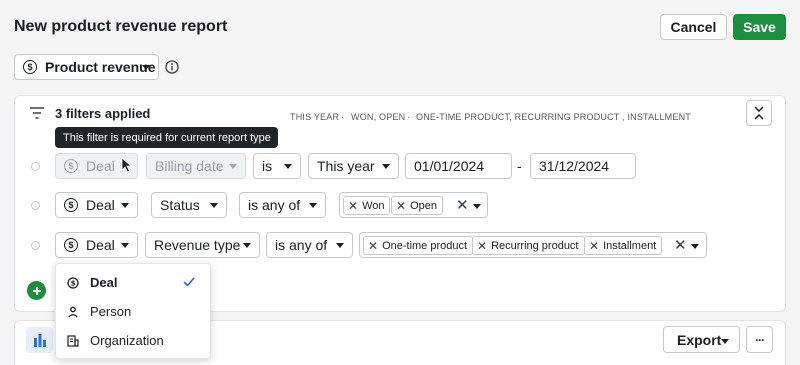 The width and height of the screenshot is (800, 365). I want to click on chip-label: Won, so click(373, 205).